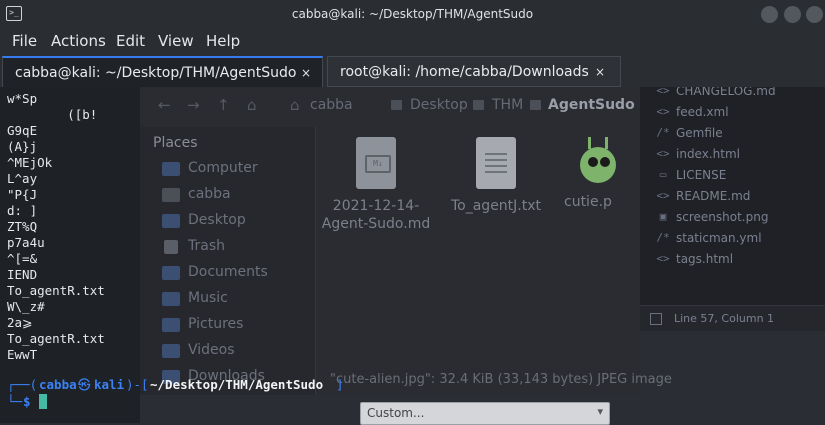  Describe the element at coordinates (439, 105) in the screenshot. I see `breadcrumb-desktop: Desktop` at that location.